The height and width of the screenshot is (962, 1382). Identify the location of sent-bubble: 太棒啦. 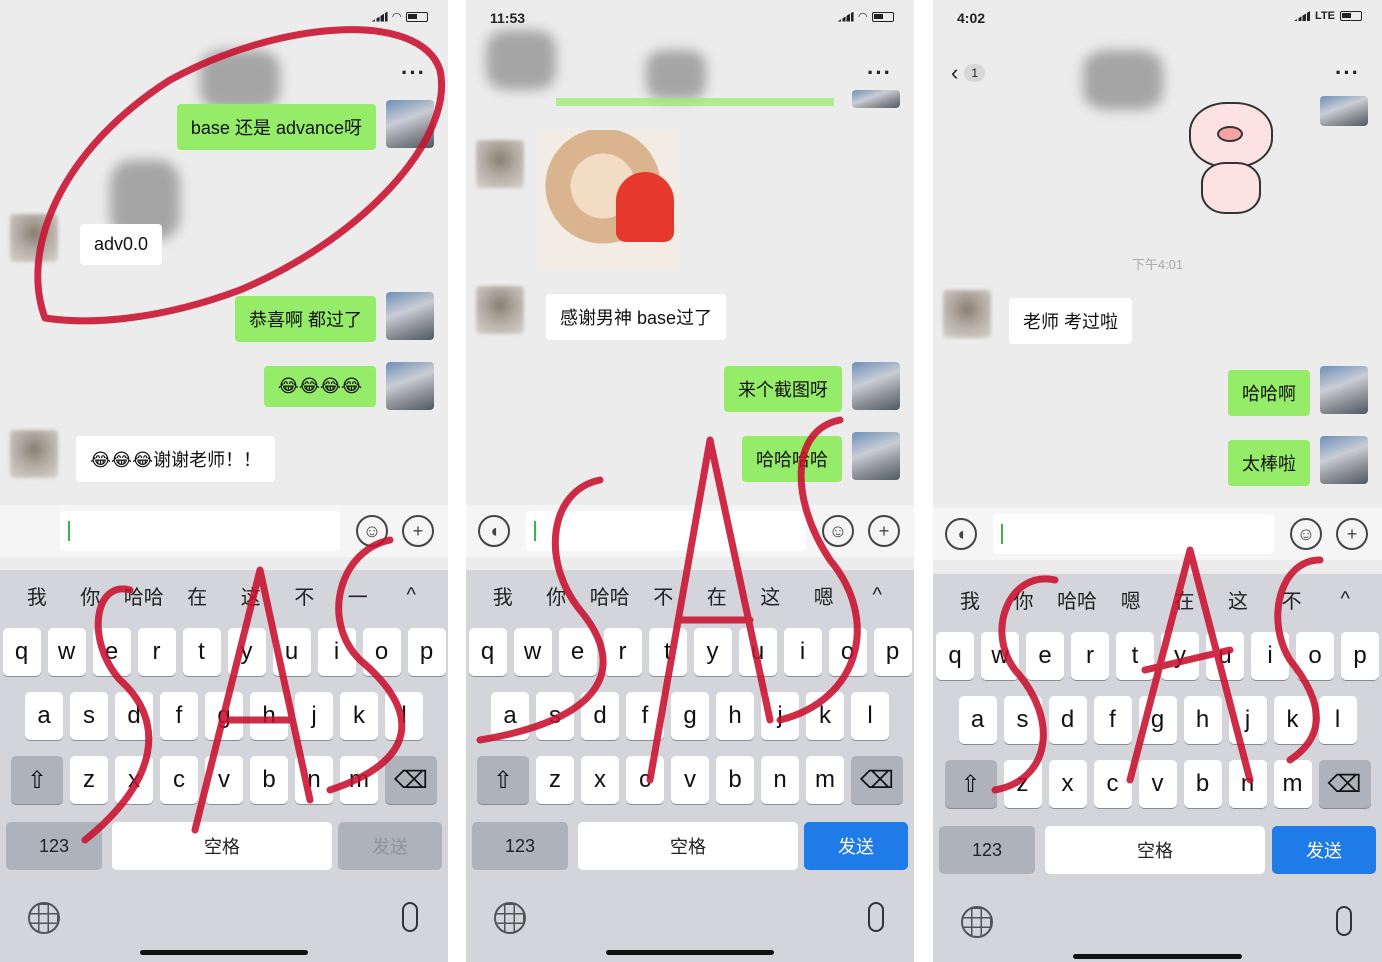
(1269, 463).